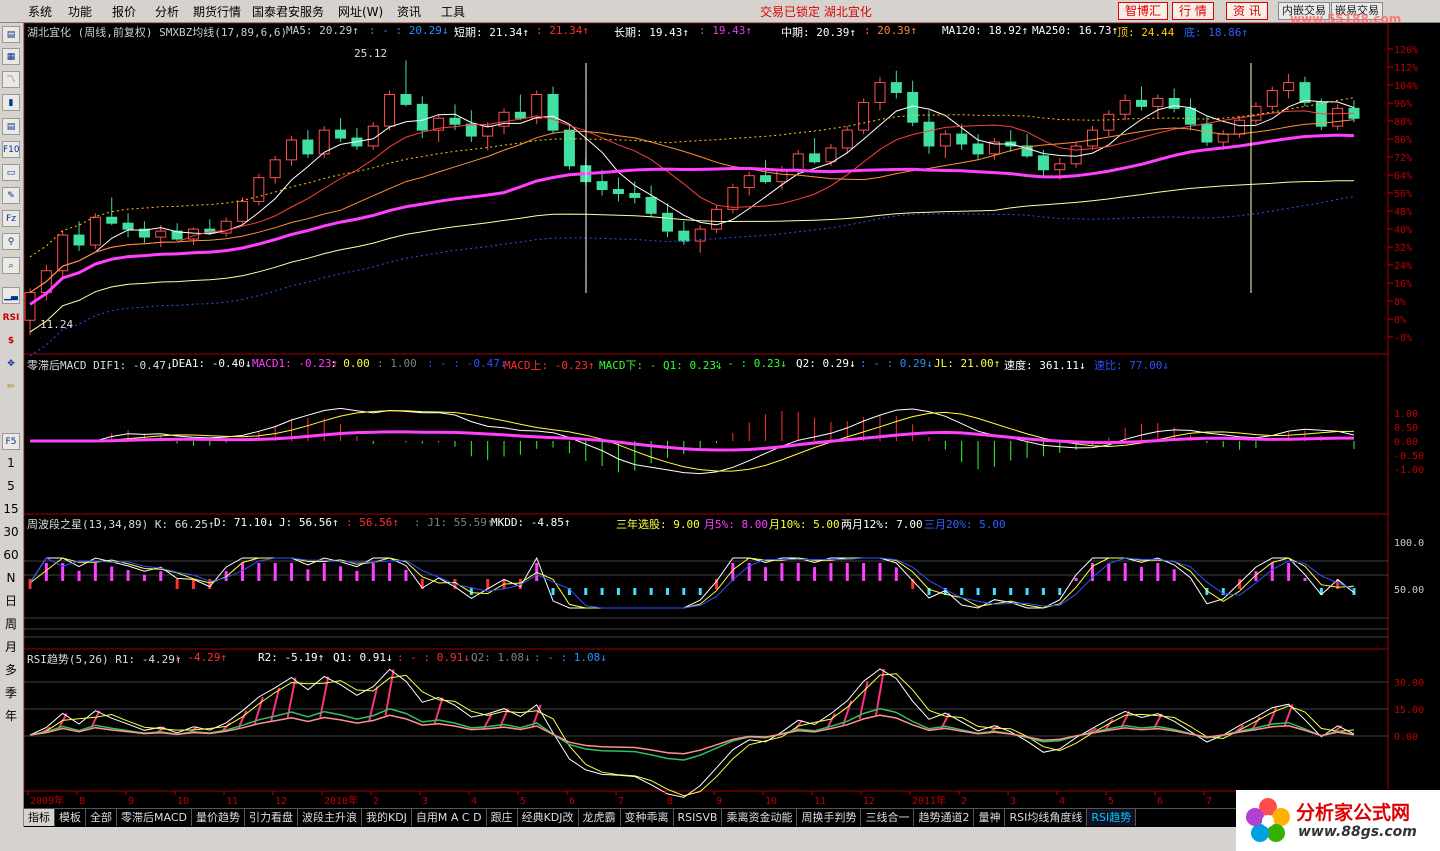 This screenshot has width=1440, height=851. Describe the element at coordinates (11, 102) in the screenshot. I see `candle-icon: ▮` at that location.